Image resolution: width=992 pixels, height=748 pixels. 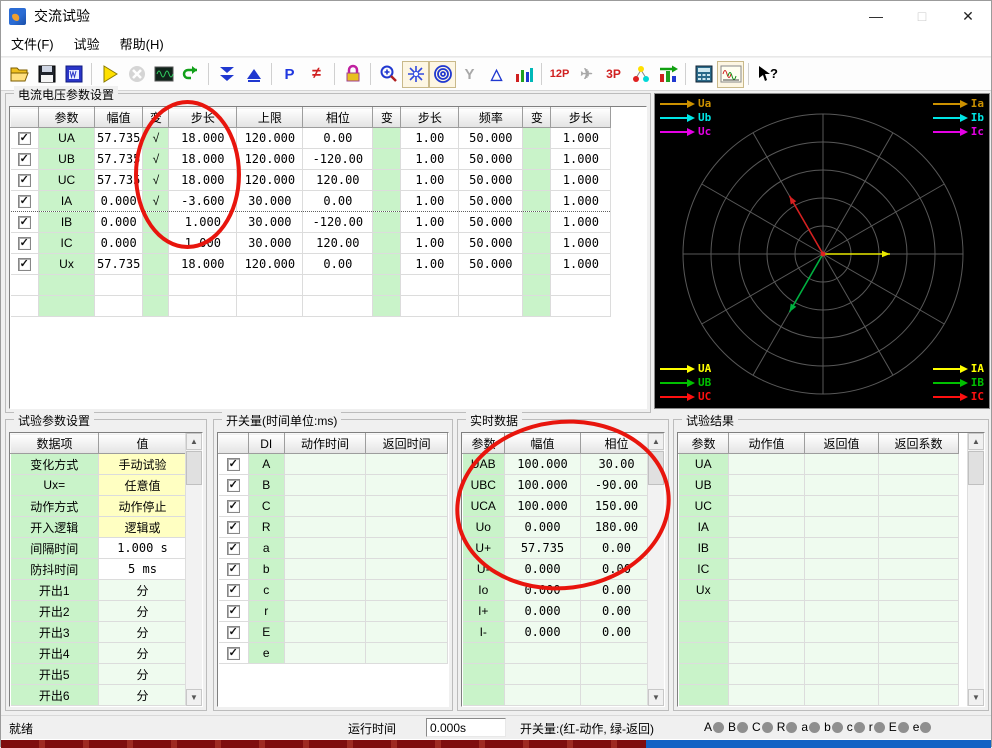 What do you see at coordinates (67, 159) in the screenshot?
I see `param-name: UB` at bounding box center [67, 159].